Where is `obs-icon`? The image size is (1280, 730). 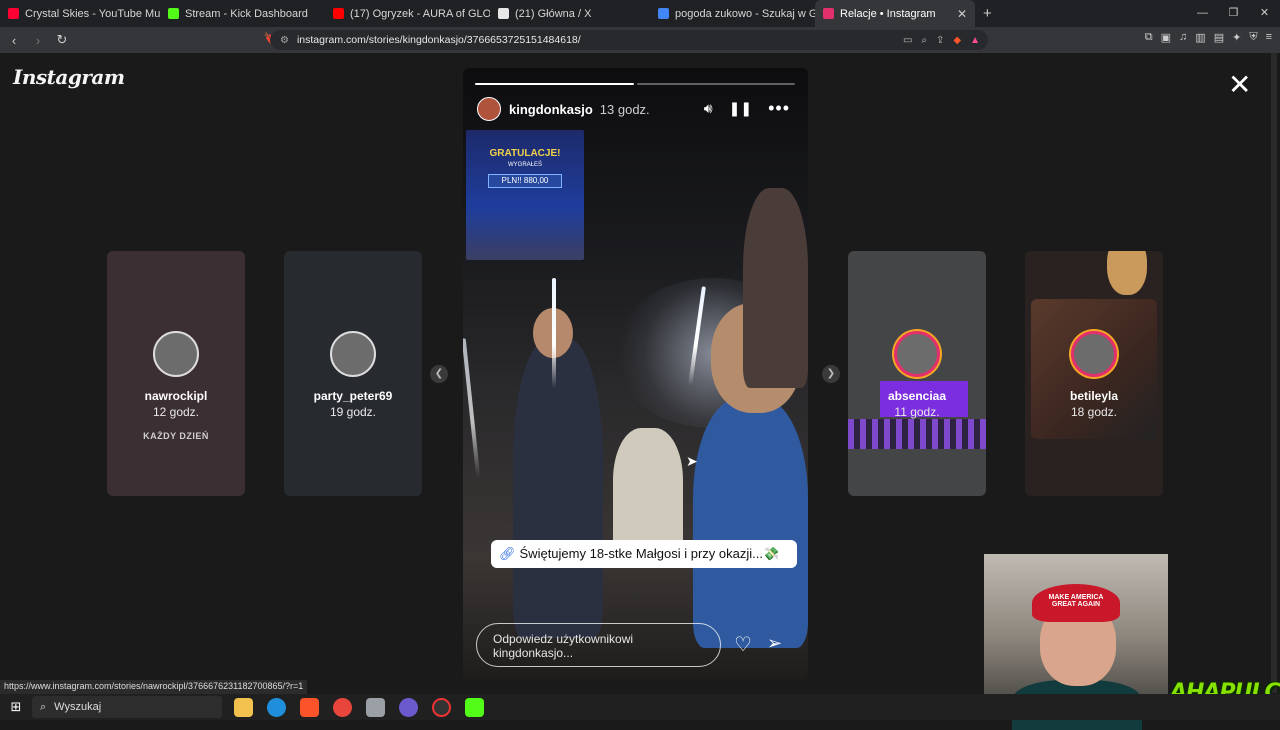
obs-icon is located at coordinates (441, 707).